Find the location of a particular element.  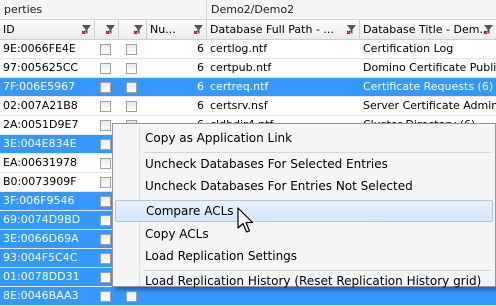

group-header-server: Demo2/Demo2 is located at coordinates (351, 10).